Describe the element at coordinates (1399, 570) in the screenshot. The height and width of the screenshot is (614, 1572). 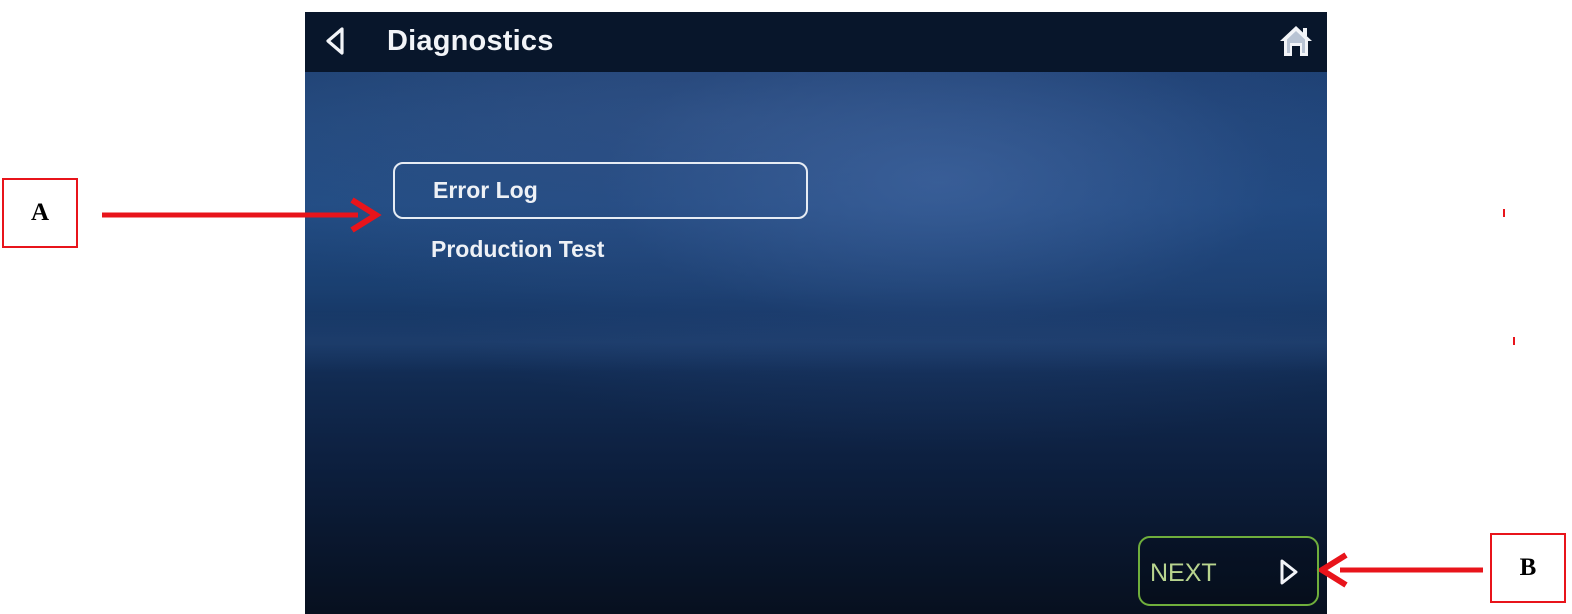
I see `arrow-b` at that location.